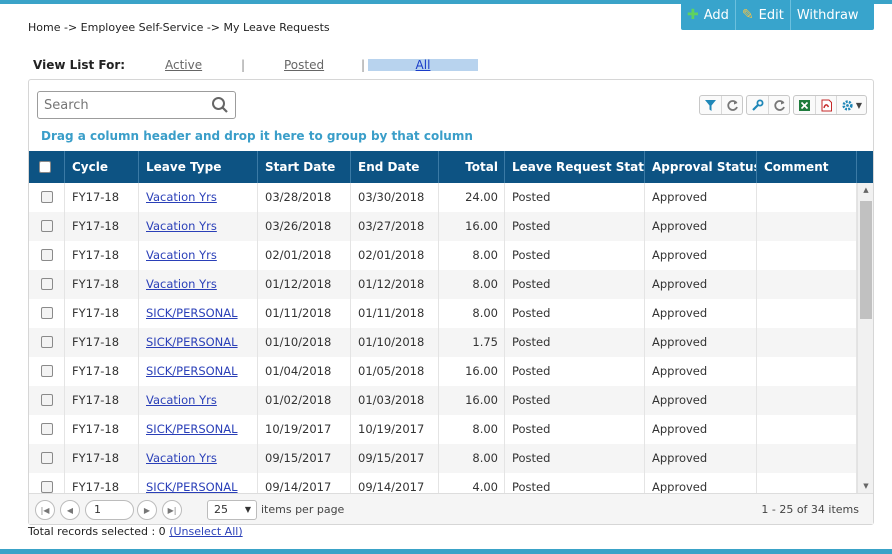 This screenshot has height=554, width=892. Describe the element at coordinates (304, 167) in the screenshot. I see `column-header-start-date: Start Date ↓` at that location.